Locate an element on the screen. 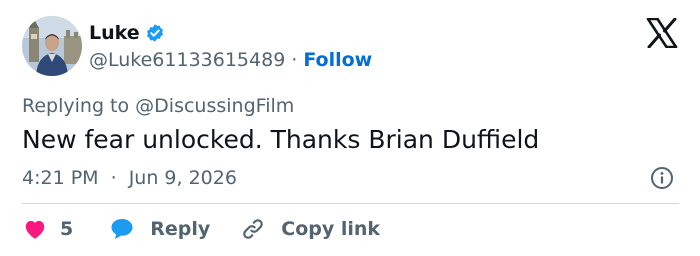  copy-link-button: Copy link is located at coordinates (310, 229).